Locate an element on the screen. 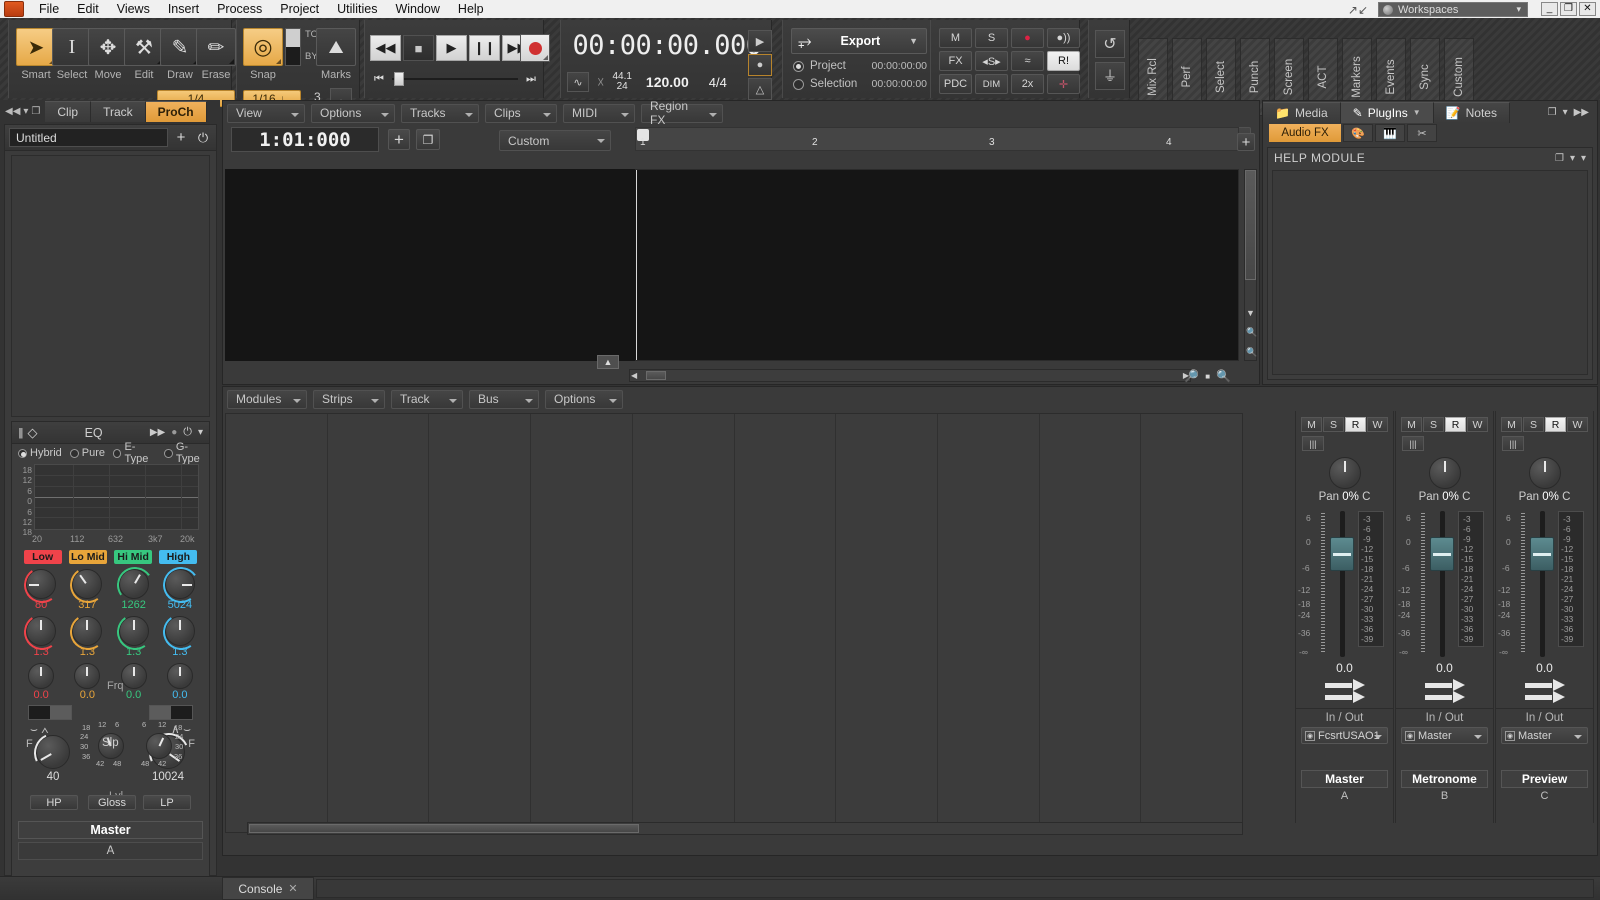 The height and width of the screenshot is (900, 1600). prev-module-icon: ◀◀ is located at coordinates (12, 111).